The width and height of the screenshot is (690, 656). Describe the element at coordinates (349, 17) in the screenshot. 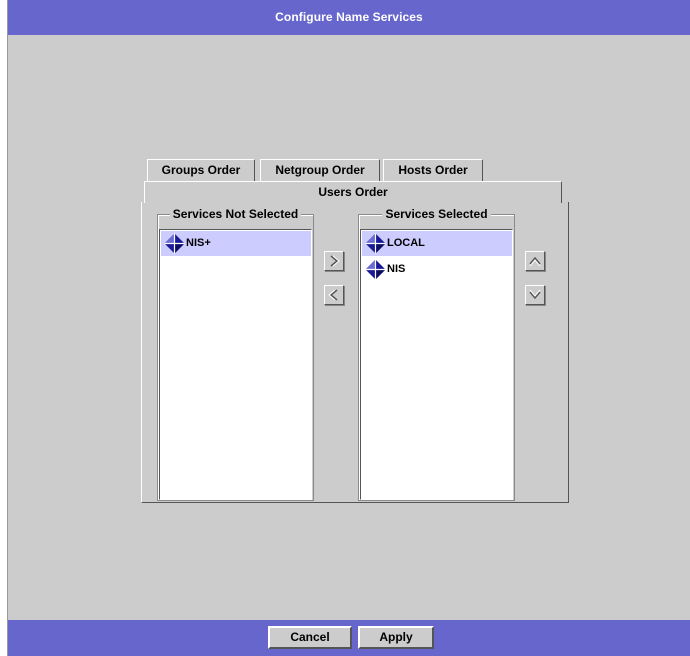

I see `window-title: Configure Name Services` at that location.